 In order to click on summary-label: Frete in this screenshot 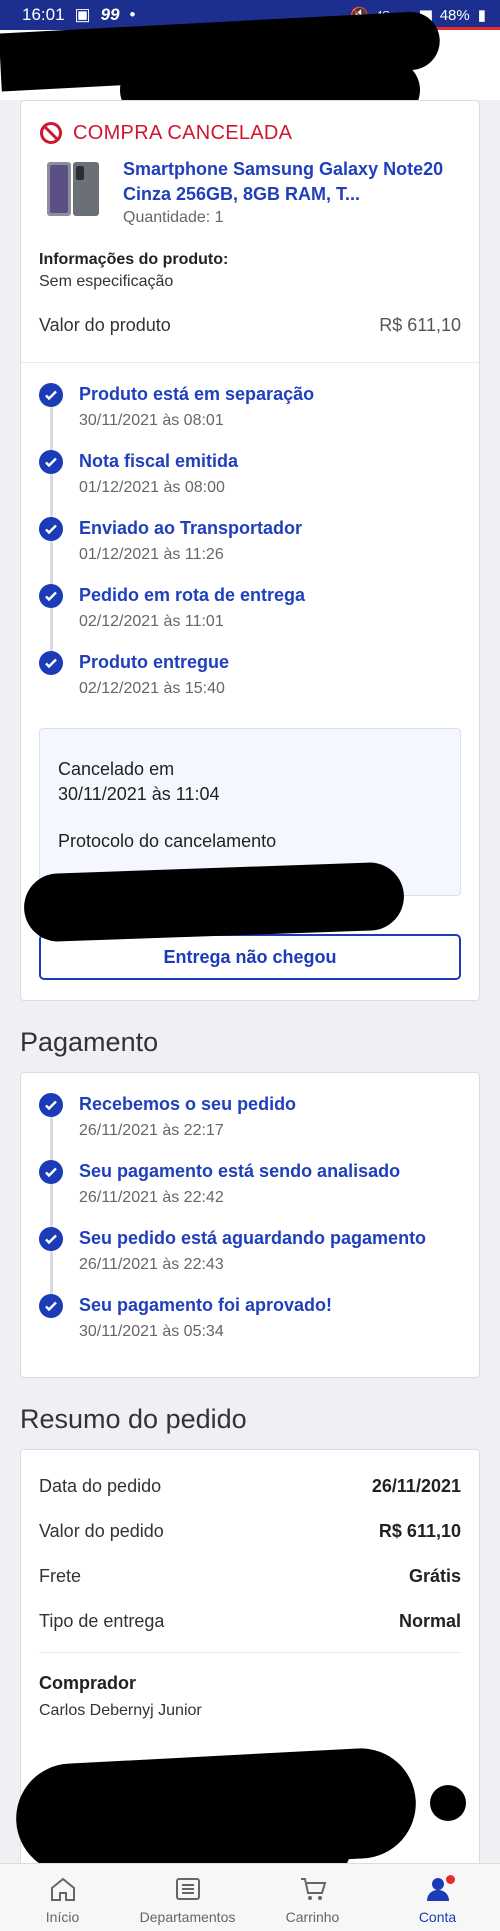, I will do `click(60, 1576)`.